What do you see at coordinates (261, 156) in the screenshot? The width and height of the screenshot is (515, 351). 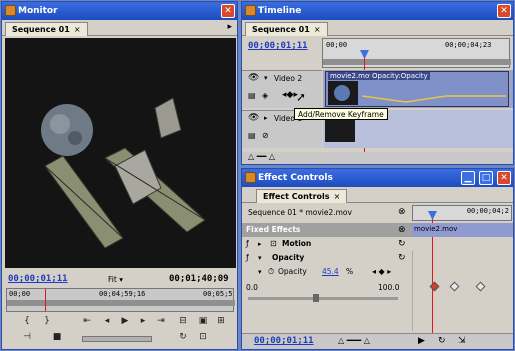 I see `zoom-slider-icon: △ ━━ △` at bounding box center [261, 156].